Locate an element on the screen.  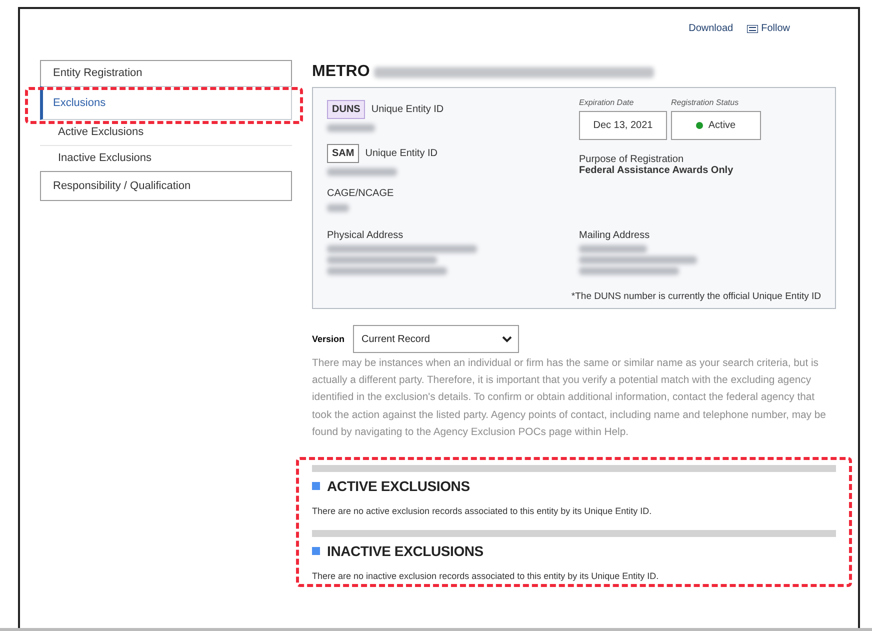
entity-name: METRO is located at coordinates (341, 72).